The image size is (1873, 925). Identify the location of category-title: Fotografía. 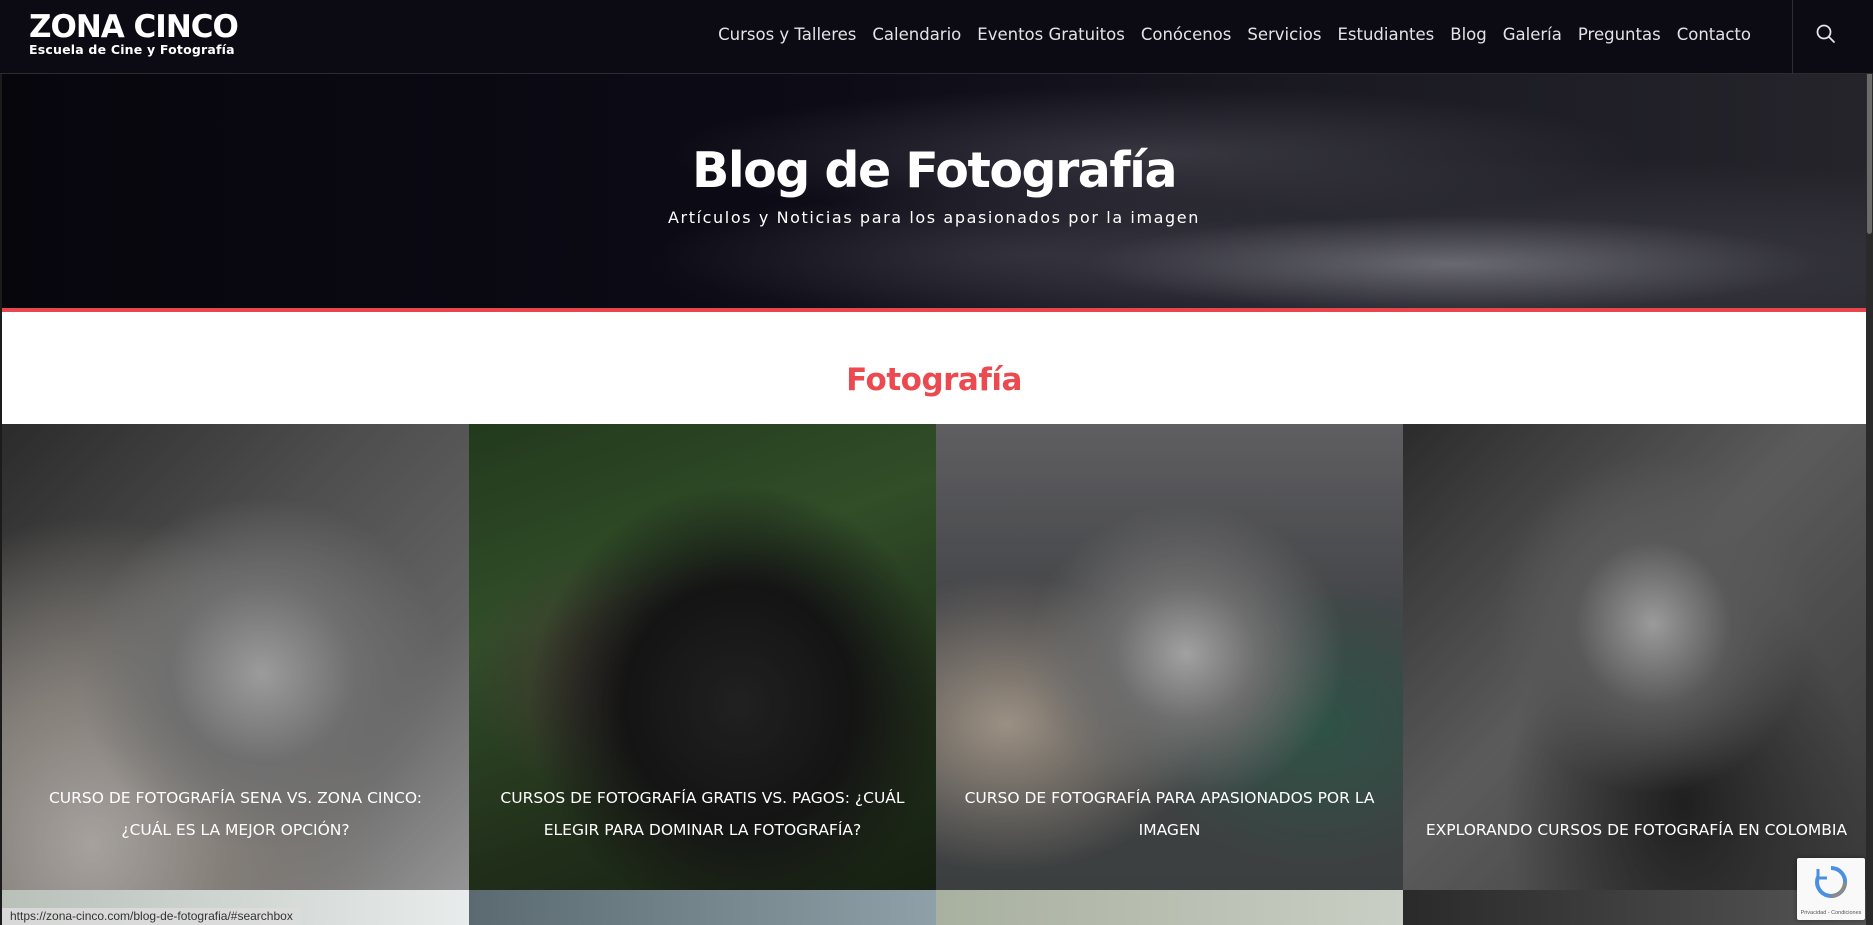
(934, 380).